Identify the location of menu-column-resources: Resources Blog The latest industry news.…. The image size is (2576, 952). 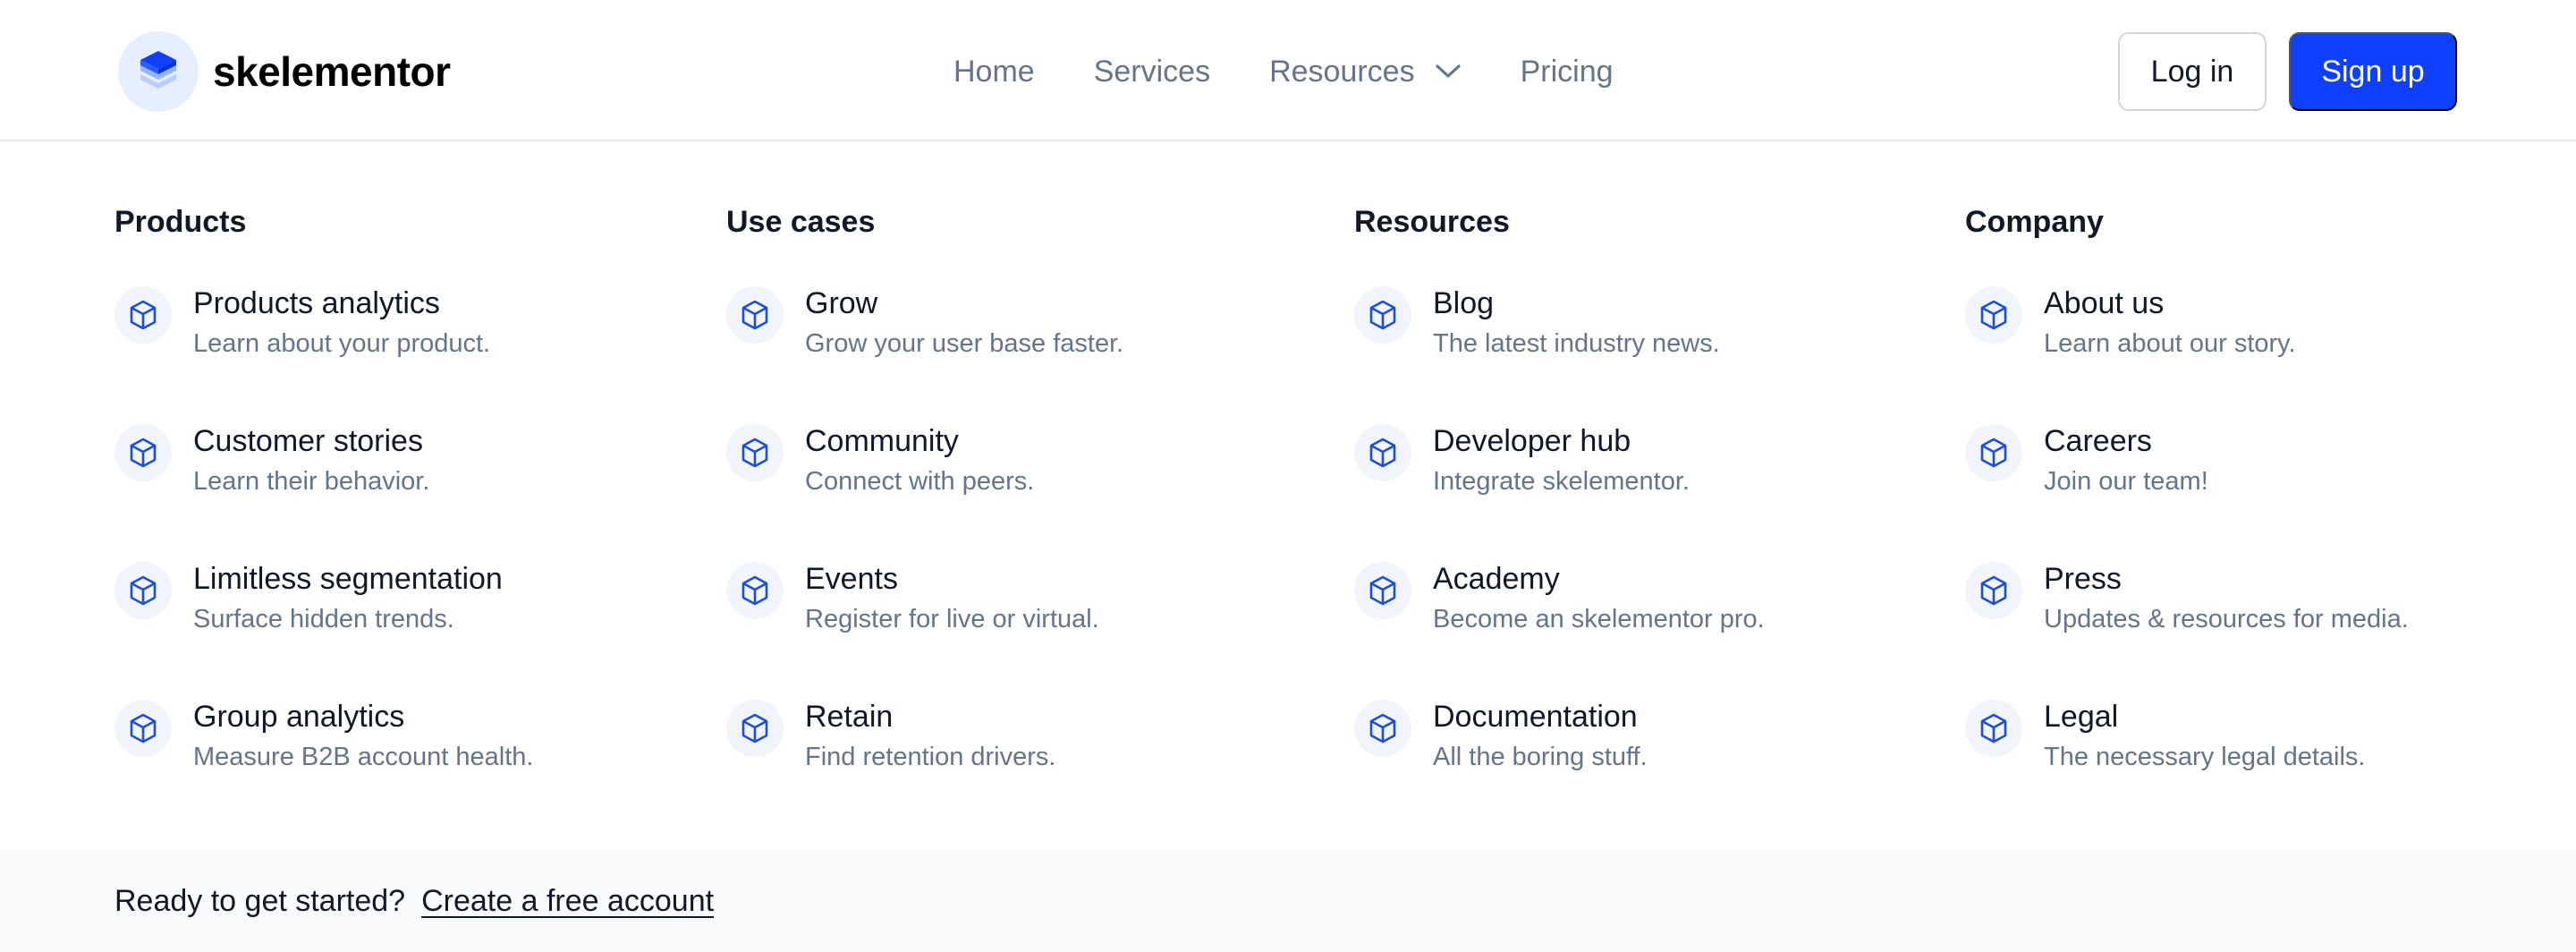
(1640, 487).